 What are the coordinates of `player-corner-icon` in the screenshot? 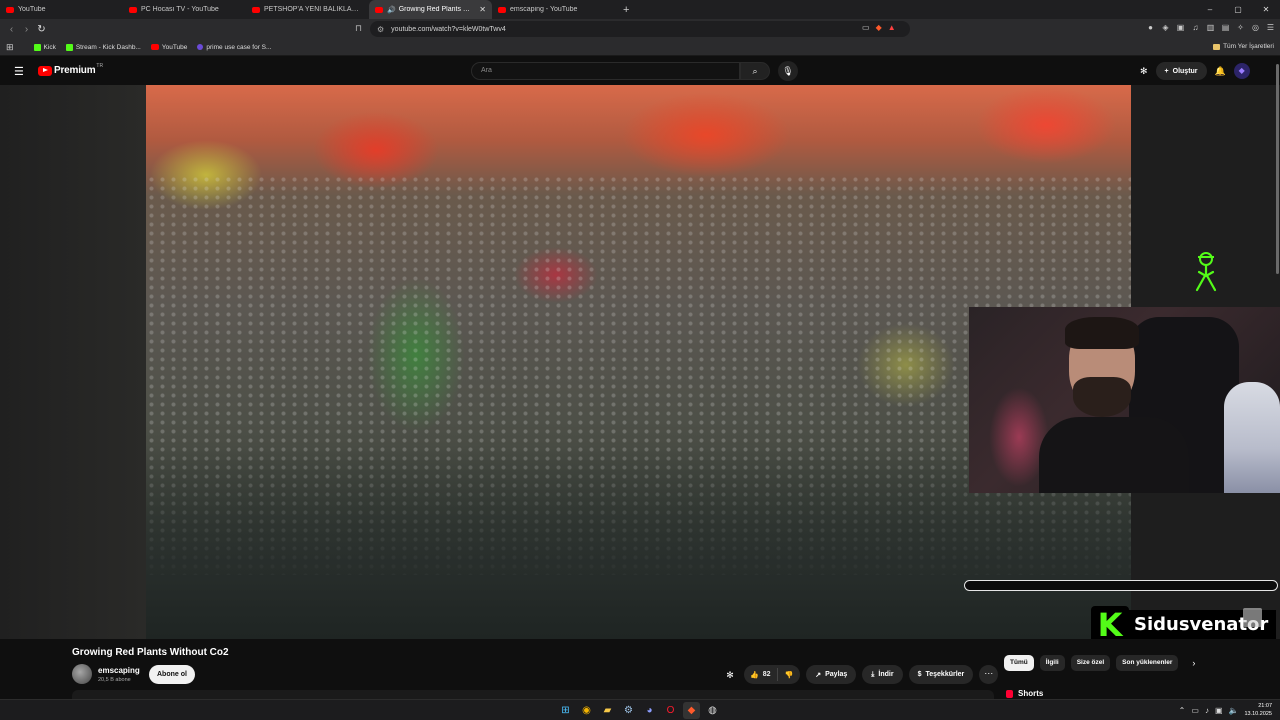 It's located at (1252, 617).